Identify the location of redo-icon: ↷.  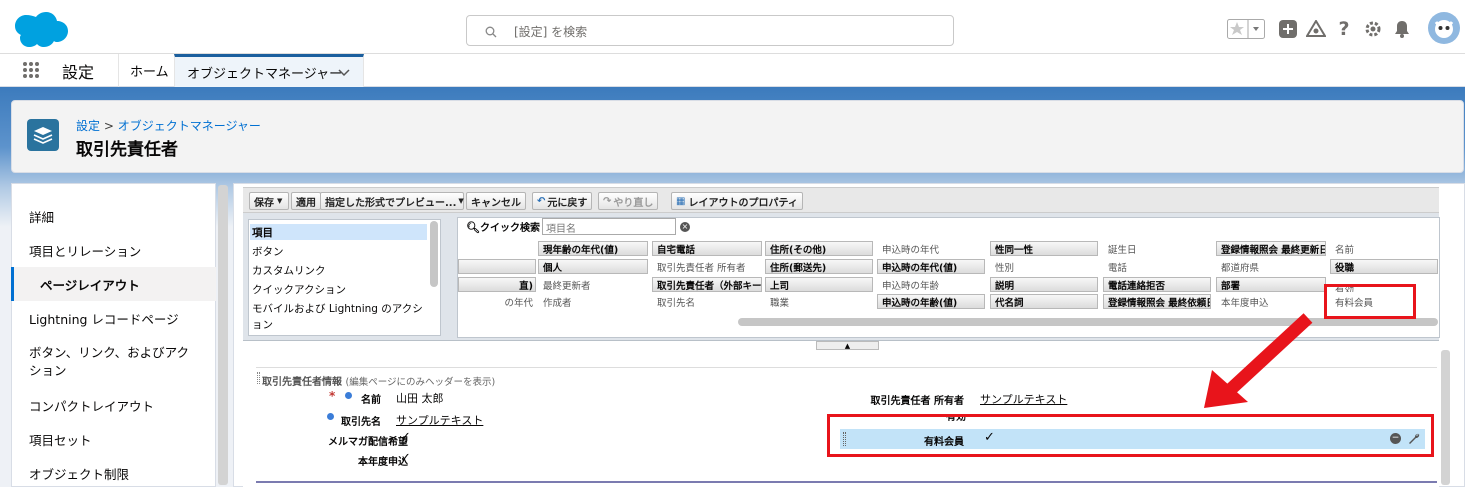
(607, 201).